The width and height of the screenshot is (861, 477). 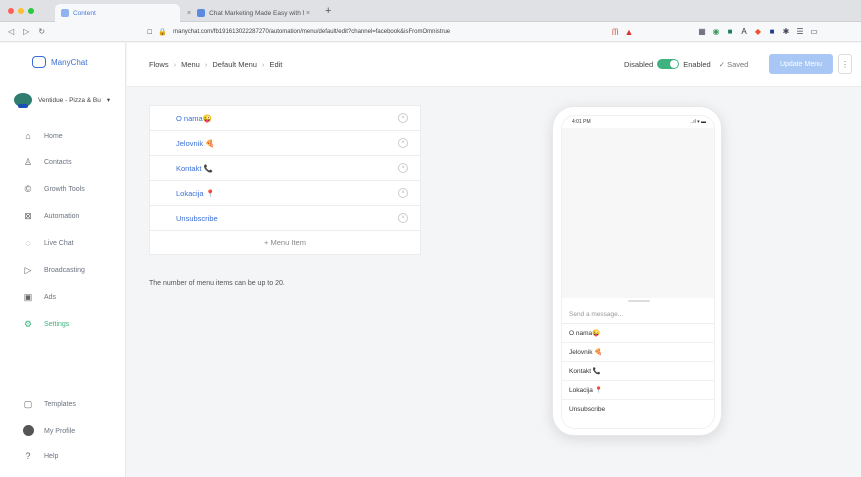 What do you see at coordinates (638, 352) in the screenshot?
I see `preview-menu-item: Jelovnik 🍕` at bounding box center [638, 352].